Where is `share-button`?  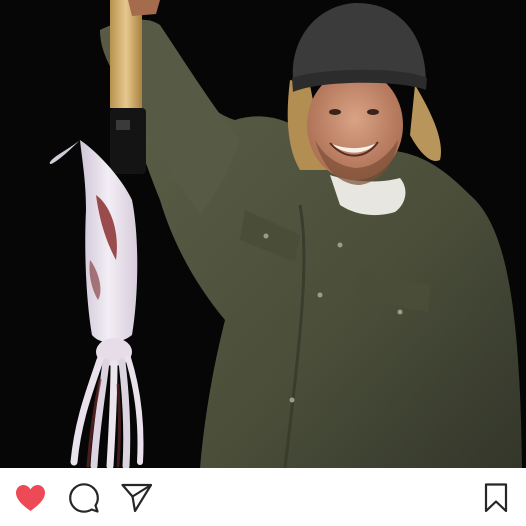 share-button is located at coordinates (137, 498).